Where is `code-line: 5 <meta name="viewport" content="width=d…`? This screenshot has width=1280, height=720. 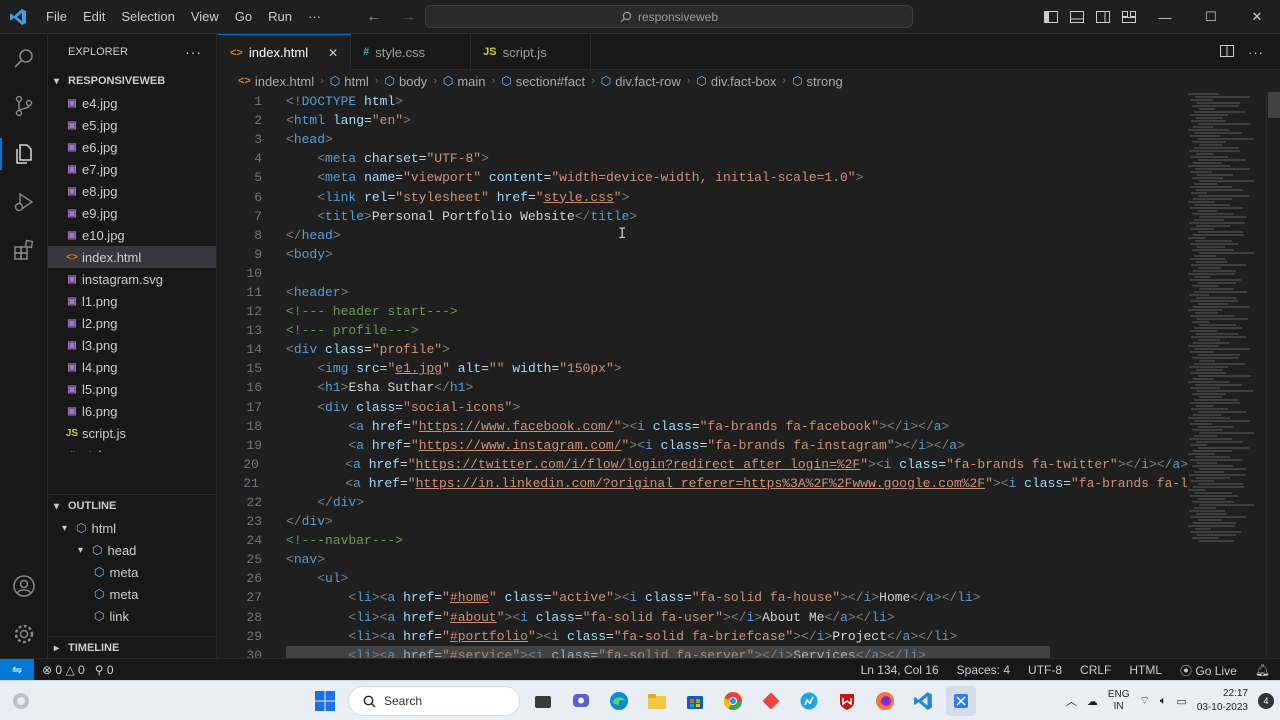 code-line: 5 <meta name="viewport" content="width=d… is located at coordinates (703, 177).